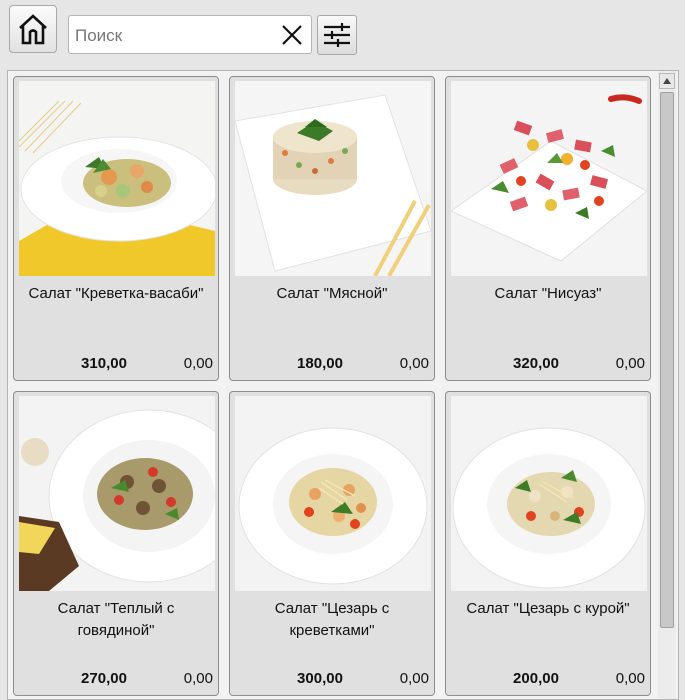 This screenshot has width=685, height=700. I want to click on product-card: Салат "Цезарь с курой" 200,00 0,00, so click(548, 543).